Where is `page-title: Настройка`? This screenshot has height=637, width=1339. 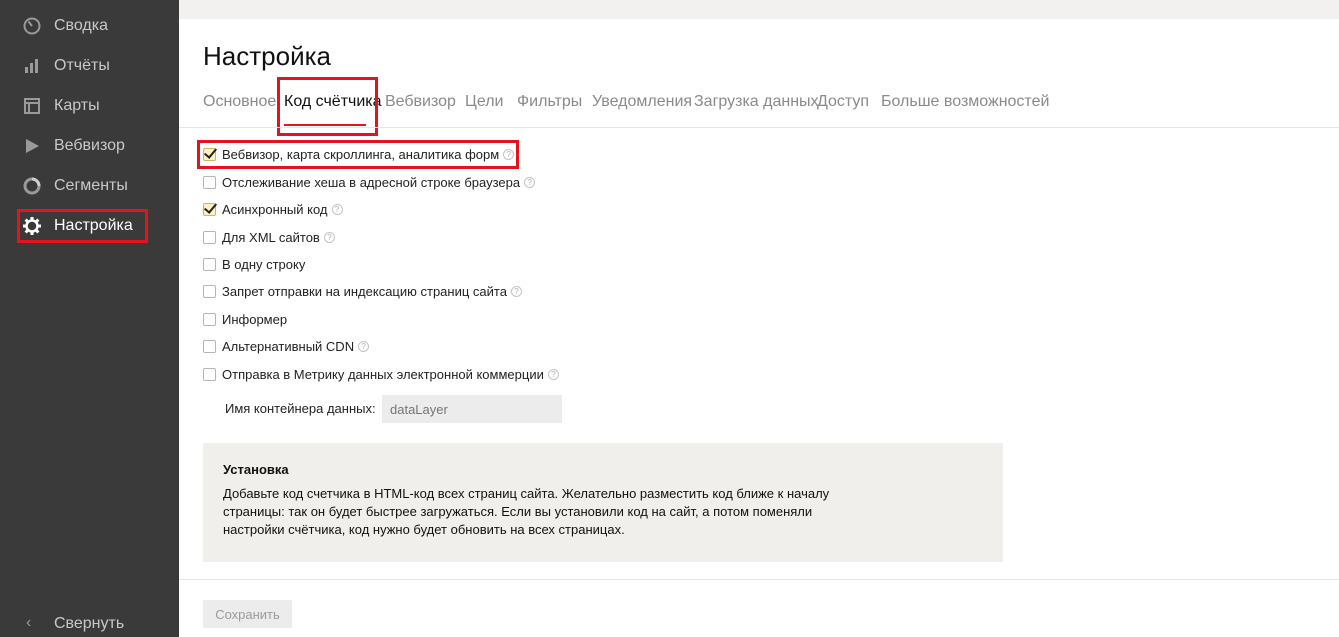
page-title: Настройка is located at coordinates (267, 56).